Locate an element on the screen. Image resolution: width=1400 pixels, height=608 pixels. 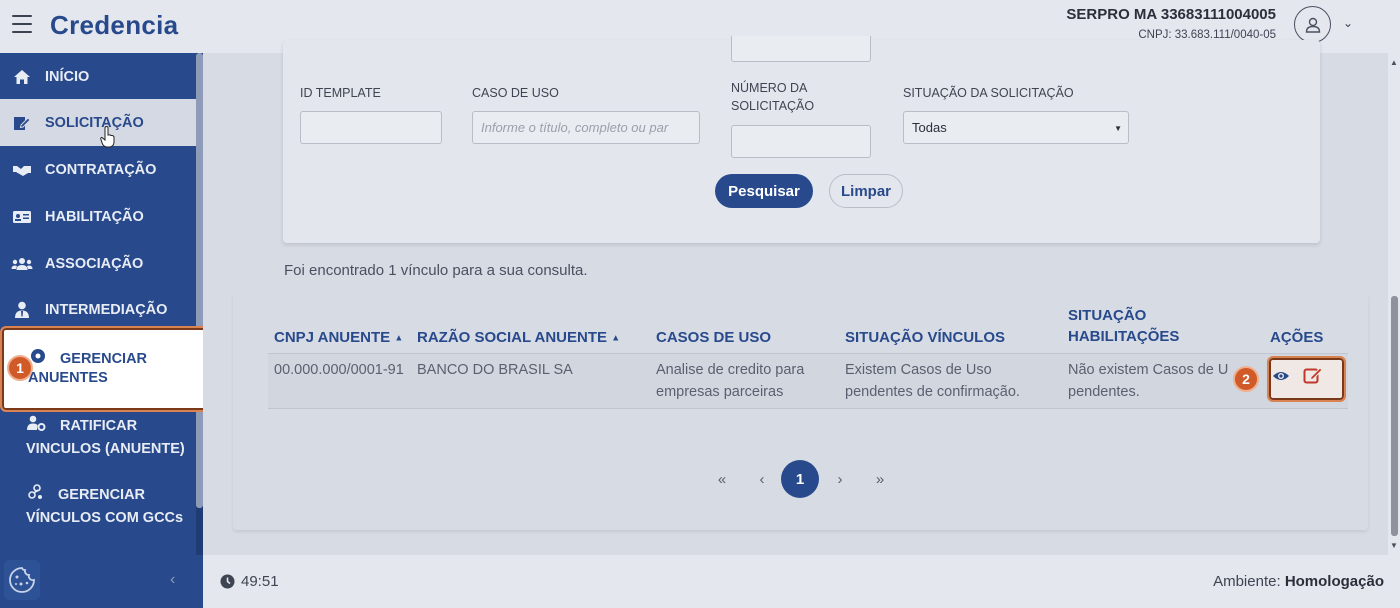
column-header-label: CNPJ ANUENTE is located at coordinates (332, 337).